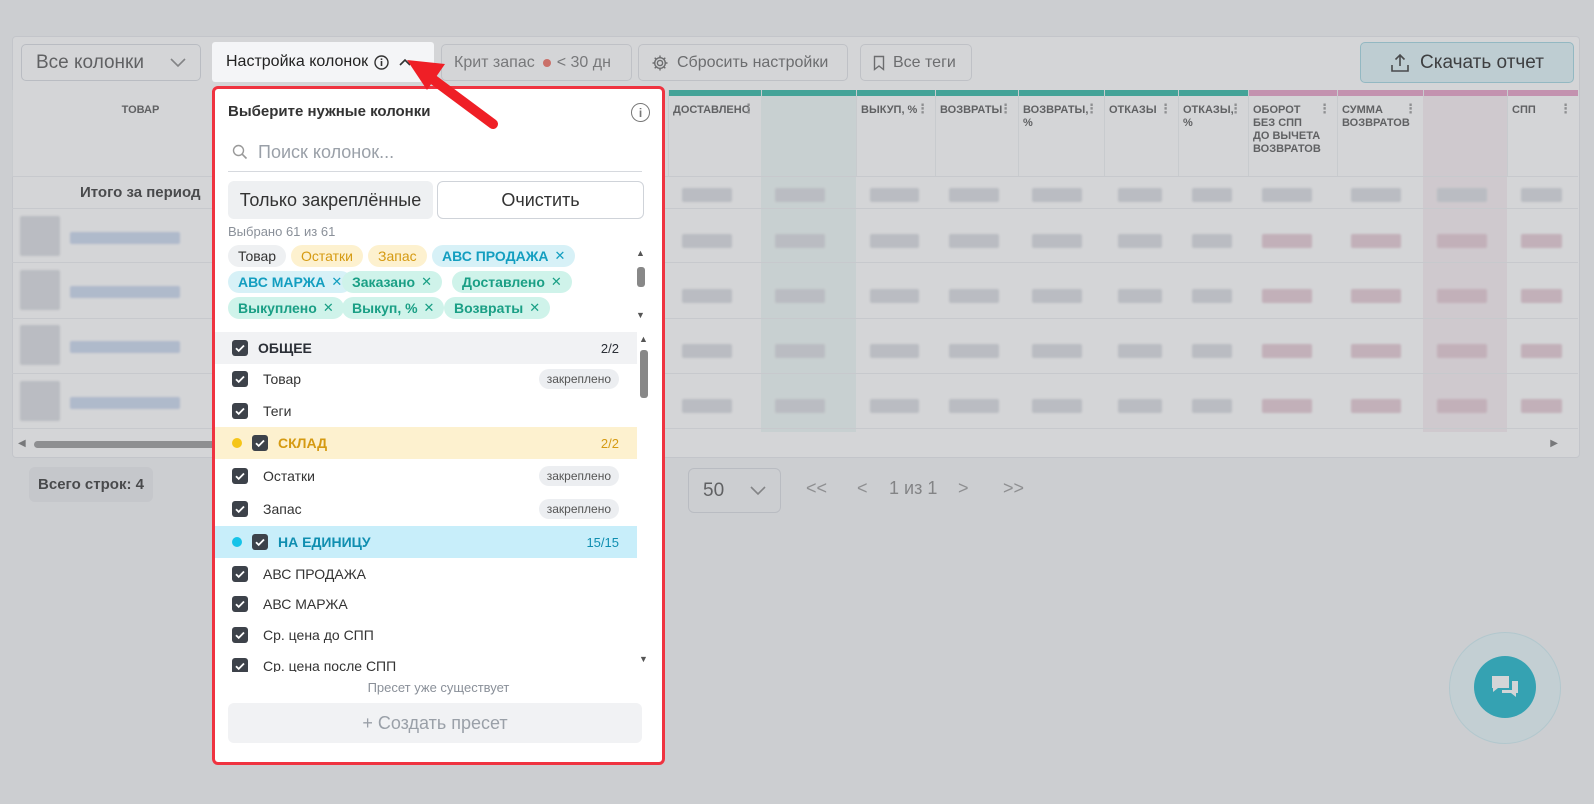 The height and width of the screenshot is (804, 1594). Describe the element at coordinates (240, 152) in the screenshot. I see `search-icon` at that location.